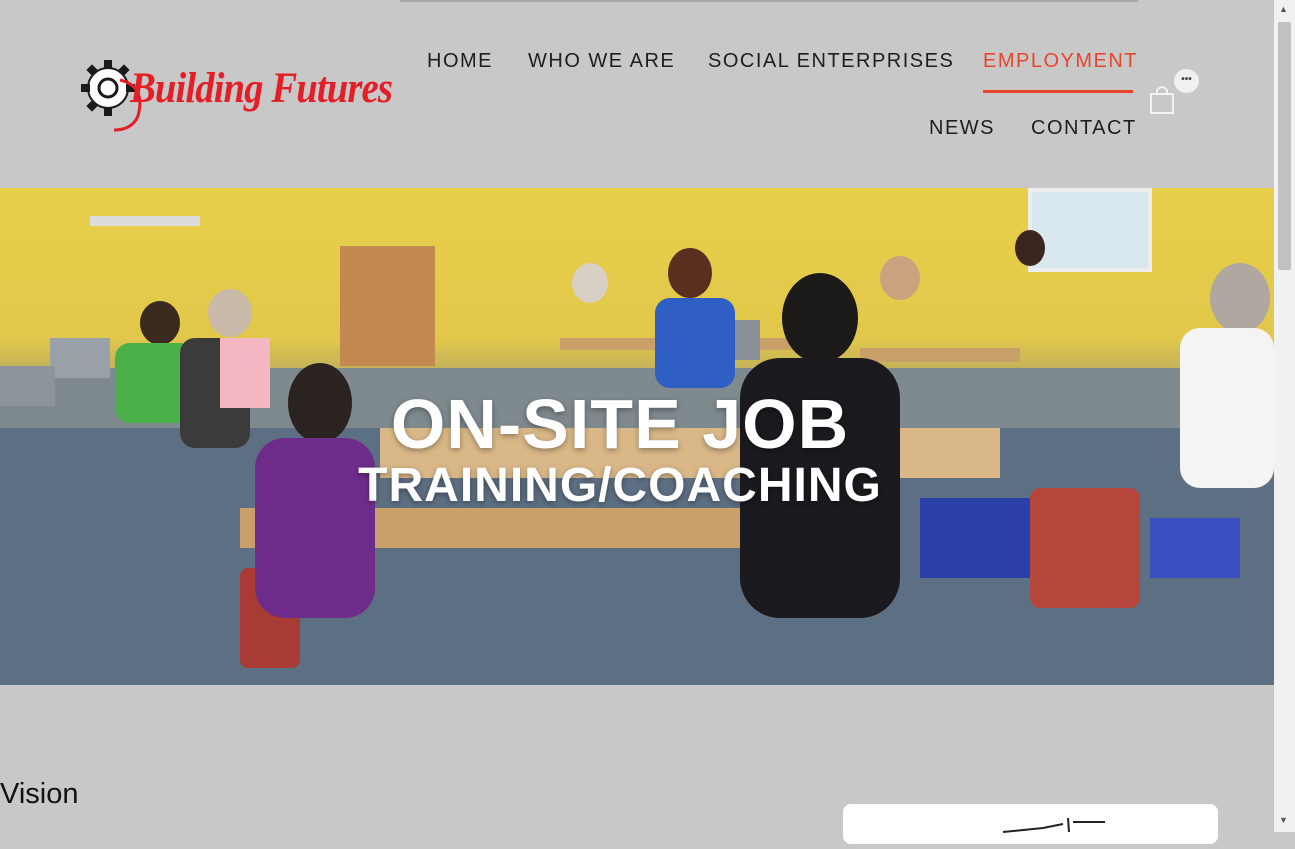 The height and width of the screenshot is (849, 1295). I want to click on top-divider, so click(769, 1).